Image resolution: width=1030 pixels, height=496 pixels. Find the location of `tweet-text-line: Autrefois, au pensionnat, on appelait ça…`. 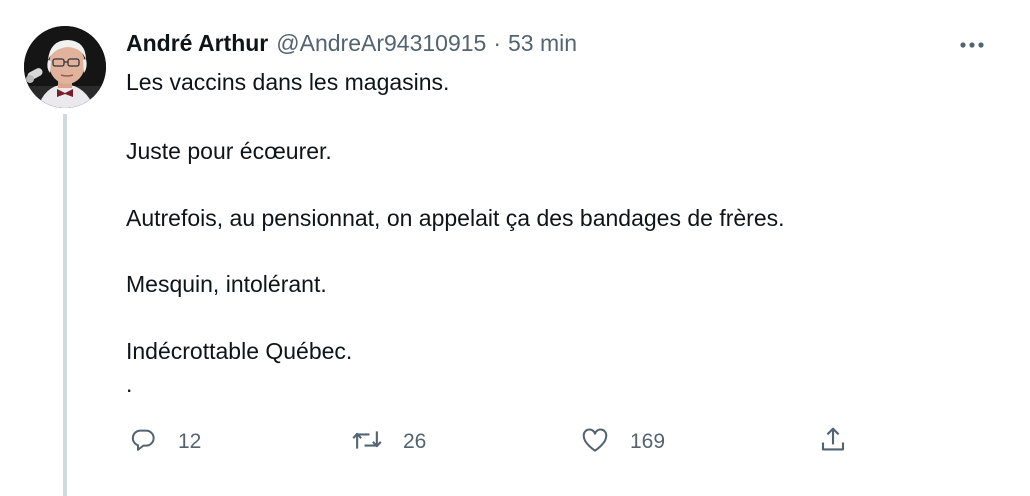

tweet-text-line: Autrefois, au pensionnat, on appelait ça… is located at coordinates (455, 218).